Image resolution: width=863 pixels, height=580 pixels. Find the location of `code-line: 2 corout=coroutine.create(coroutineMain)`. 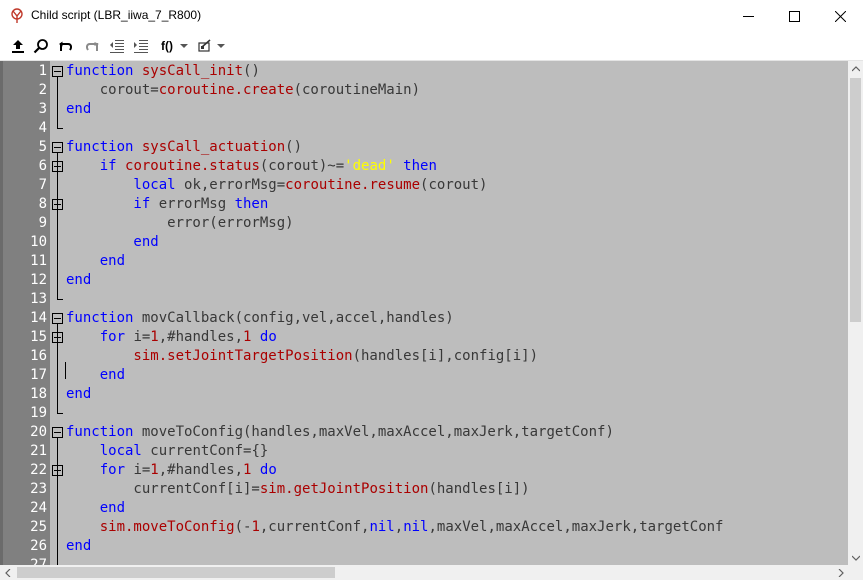

code-line: 2 corout=coroutine.create(coroutineMain) is located at coordinates (424, 90).